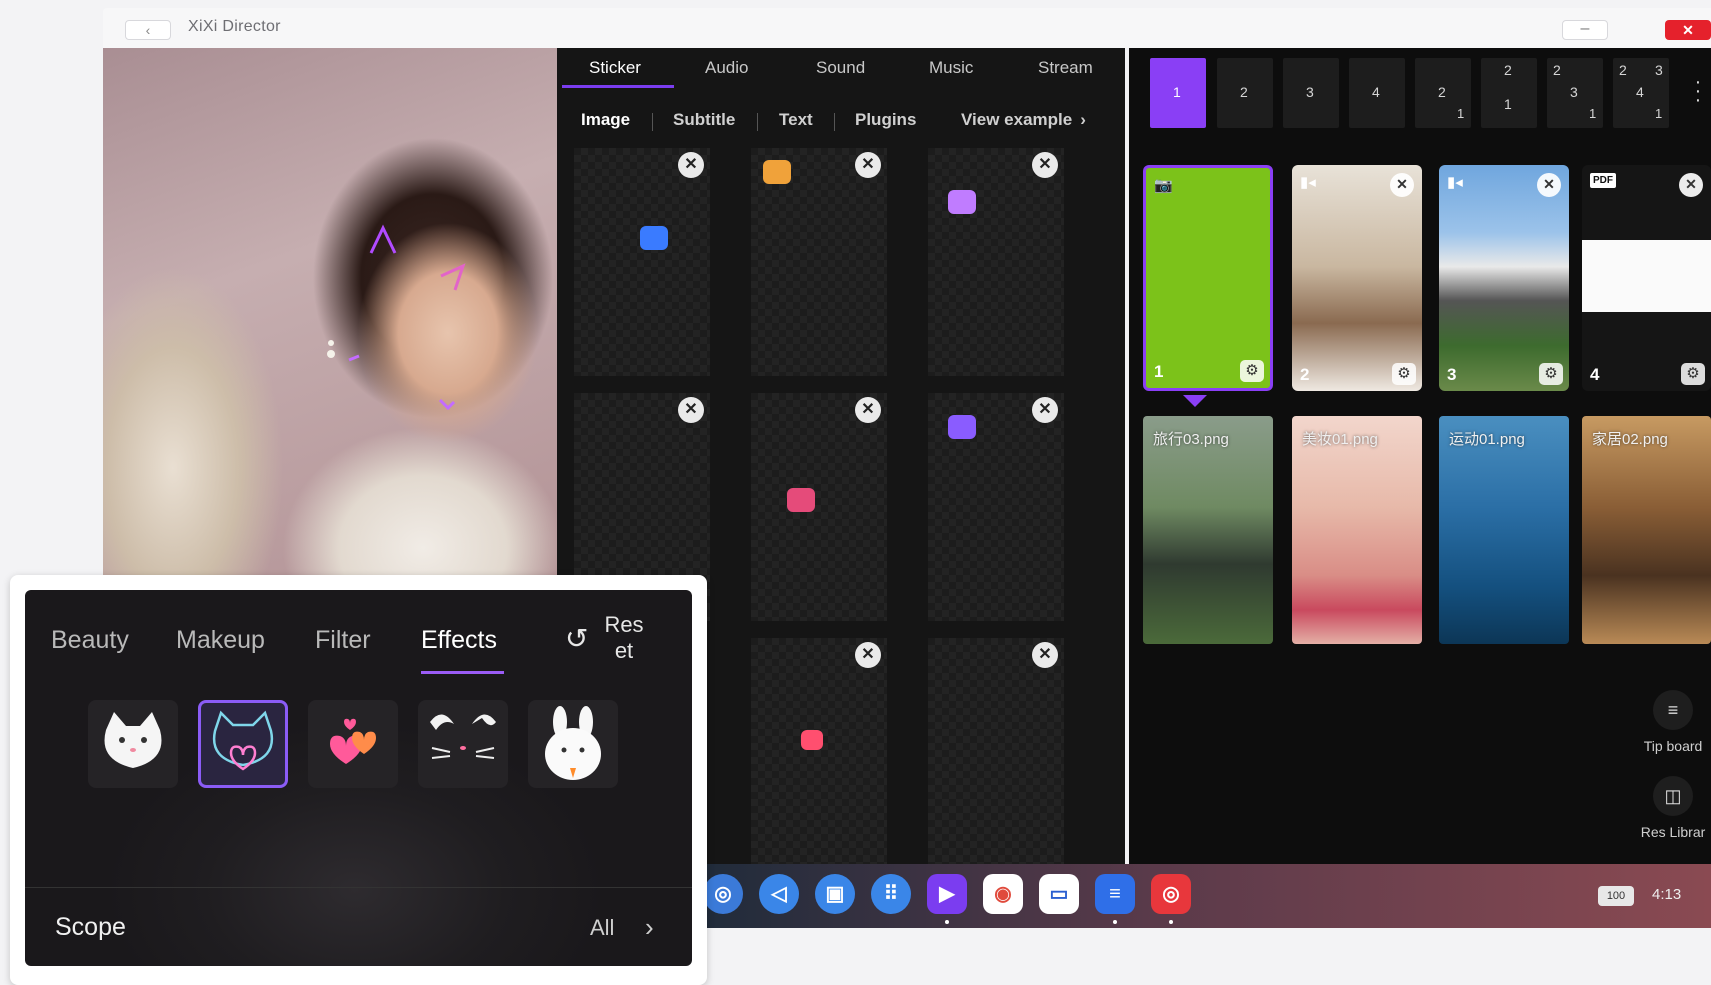  I want to click on source-card-2: ▮◂ ✕ 2 ⚙, so click(1357, 278).